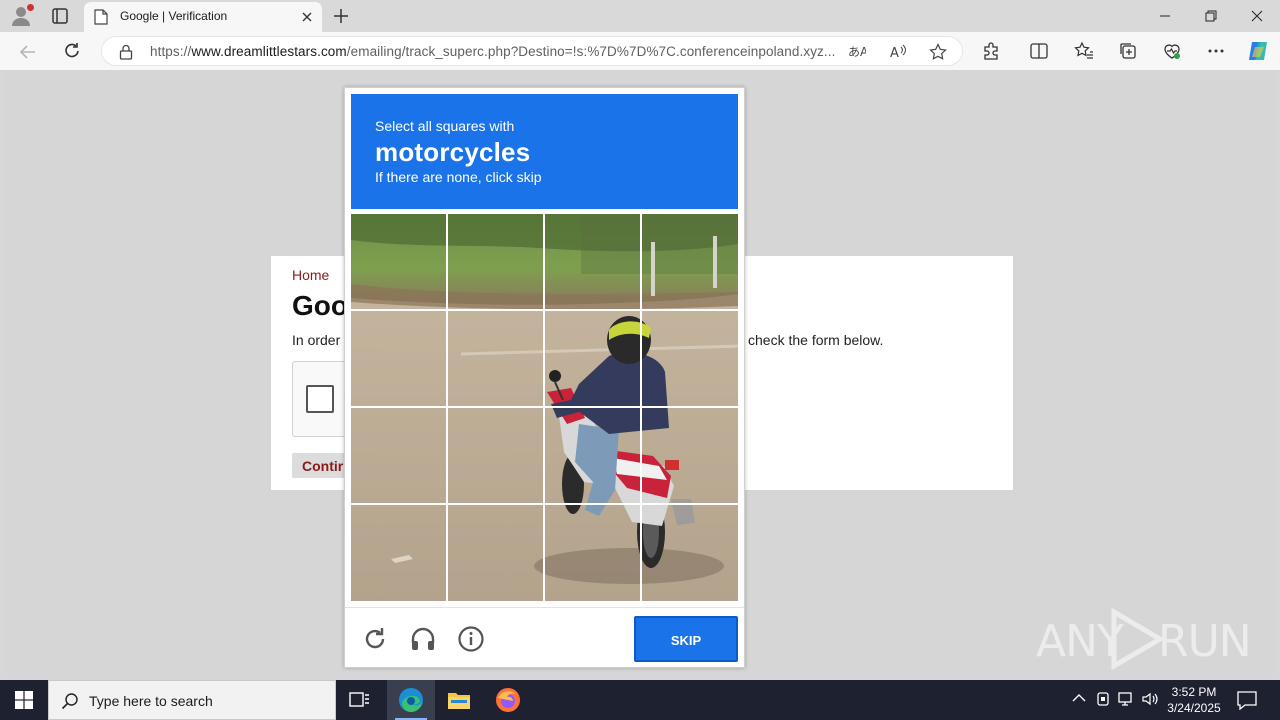 The image size is (1280, 720). Describe the element at coordinates (544, 637) in the screenshot. I see `captcha-footer: SKIP` at that location.